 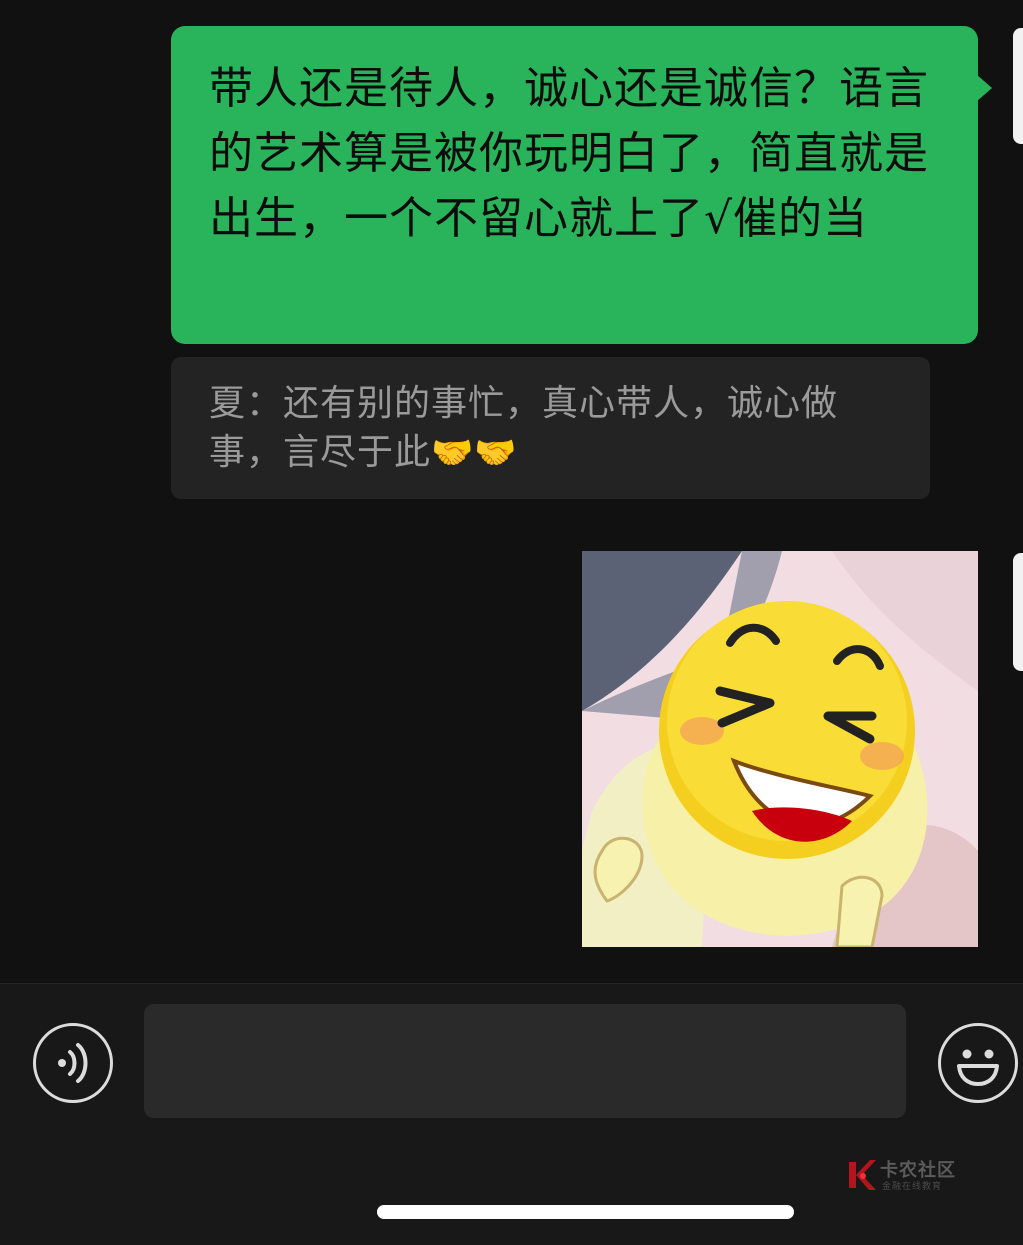 I want to click on emoji-button, so click(x=978, y=1063).